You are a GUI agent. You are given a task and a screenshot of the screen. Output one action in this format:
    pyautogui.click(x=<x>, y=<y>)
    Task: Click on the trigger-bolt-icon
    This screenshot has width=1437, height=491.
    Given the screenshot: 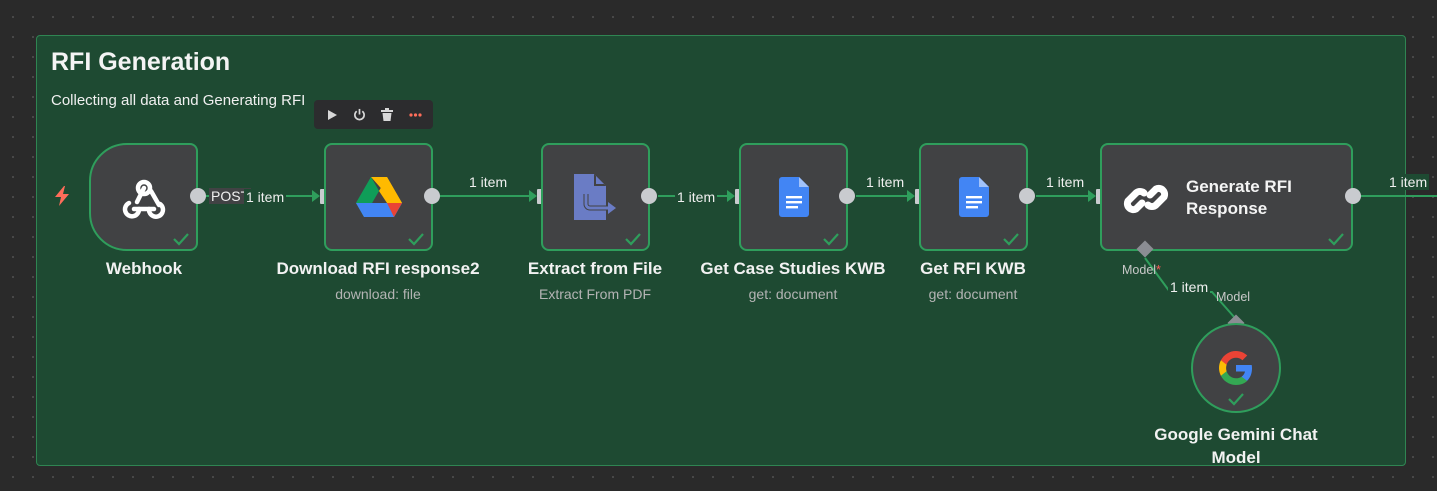 What is the action you would take?
    pyautogui.click(x=62, y=196)
    